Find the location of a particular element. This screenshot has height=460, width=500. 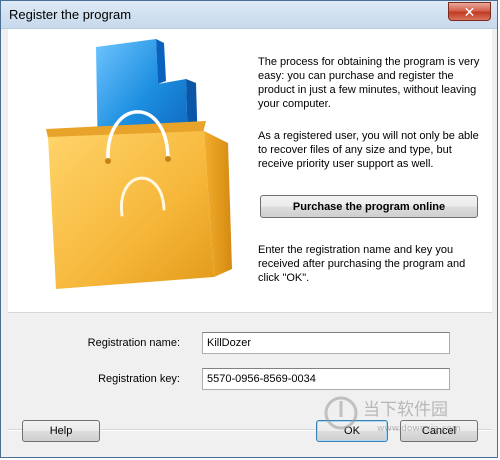

registration-key-label: Registration key: is located at coordinates (139, 379).